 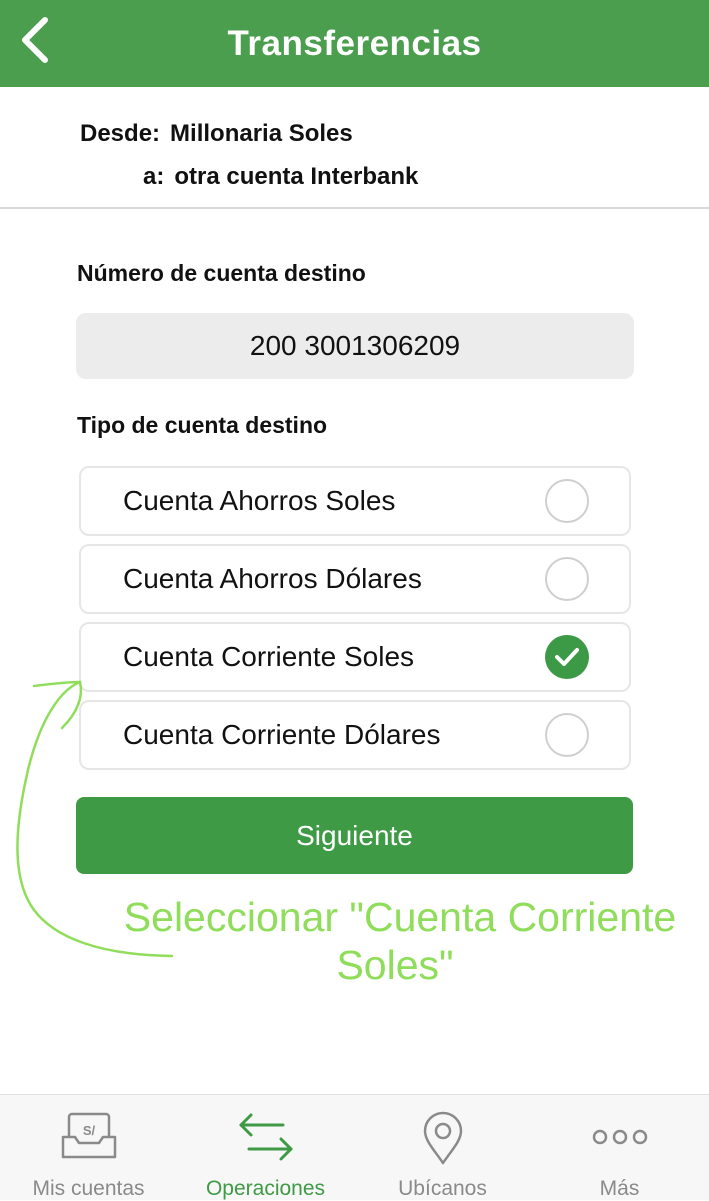 I want to click on tab-label: Ubícanos, so click(x=442, y=1188).